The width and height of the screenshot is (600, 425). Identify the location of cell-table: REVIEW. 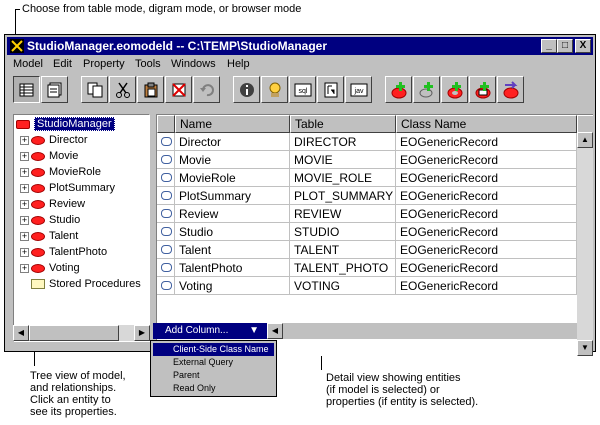
(343, 214).